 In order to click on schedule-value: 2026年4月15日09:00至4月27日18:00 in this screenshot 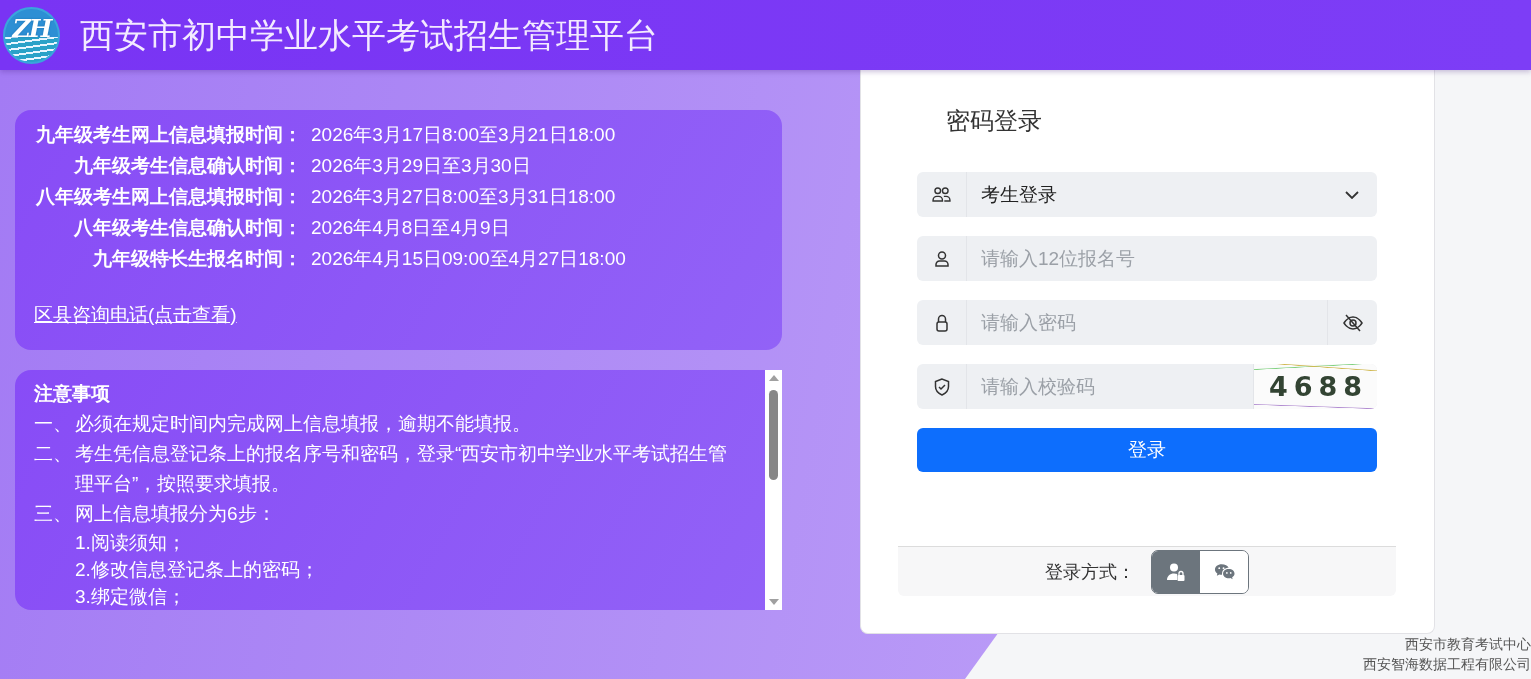, I will do `click(468, 259)`.